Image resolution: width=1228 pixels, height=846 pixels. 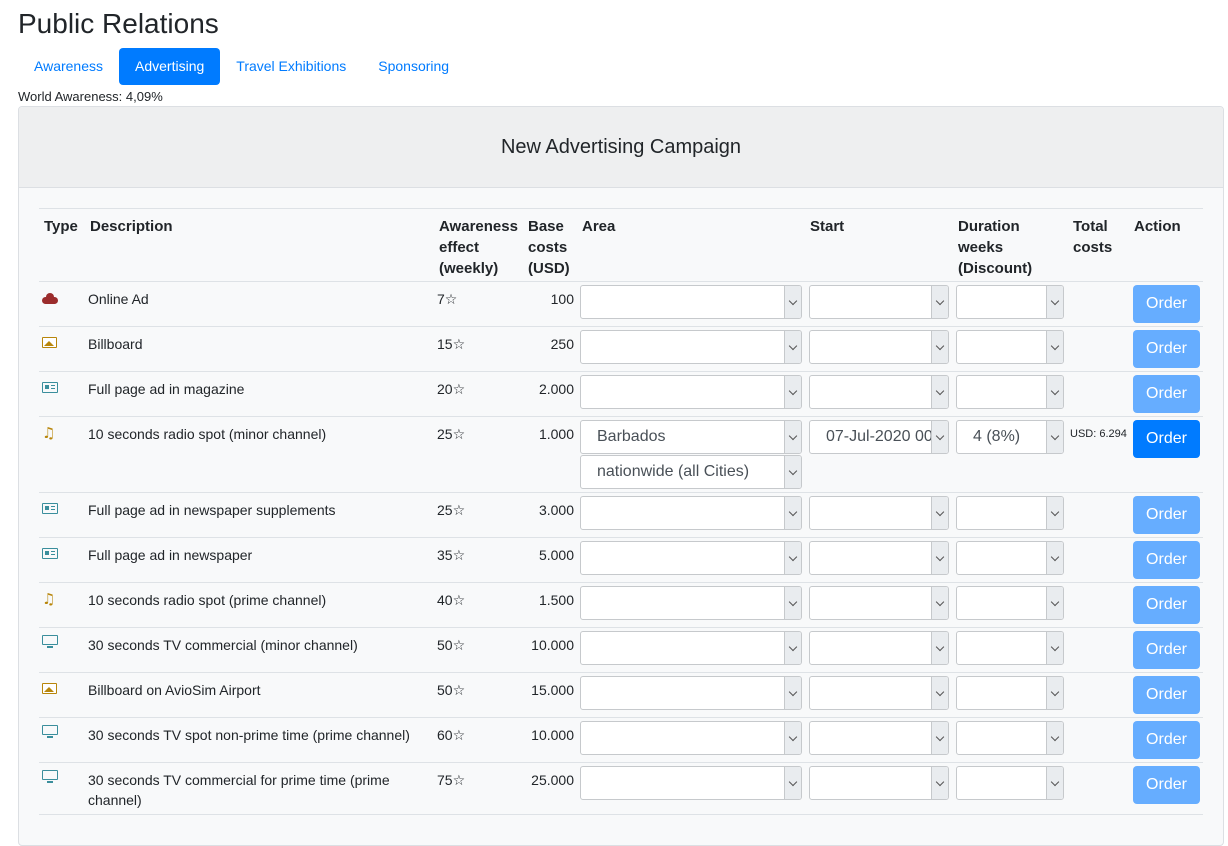 I want to click on awareness-value: 50, so click(x=445, y=645).